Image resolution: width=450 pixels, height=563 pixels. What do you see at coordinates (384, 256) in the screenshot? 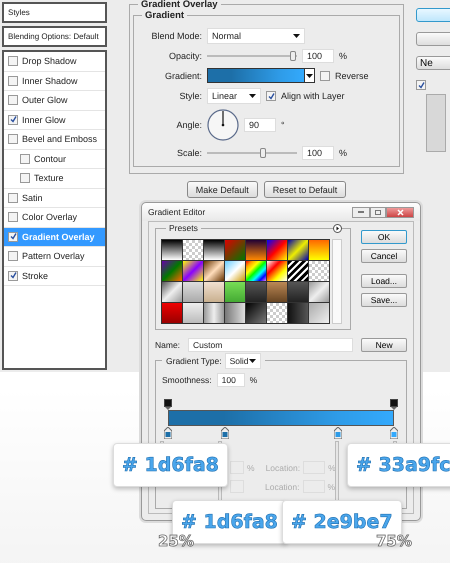
I see `dialog-button: Cancel` at bounding box center [384, 256].